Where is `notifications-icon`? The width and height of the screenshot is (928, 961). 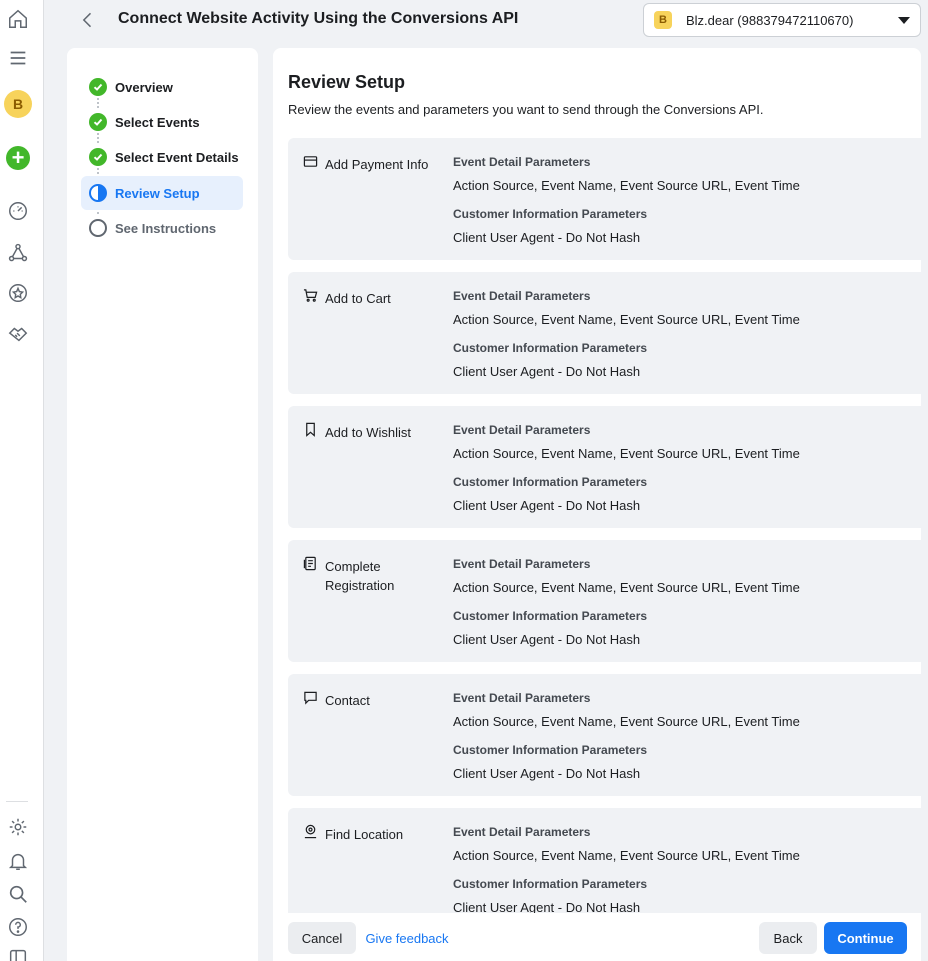
notifications-icon is located at coordinates (18, 861).